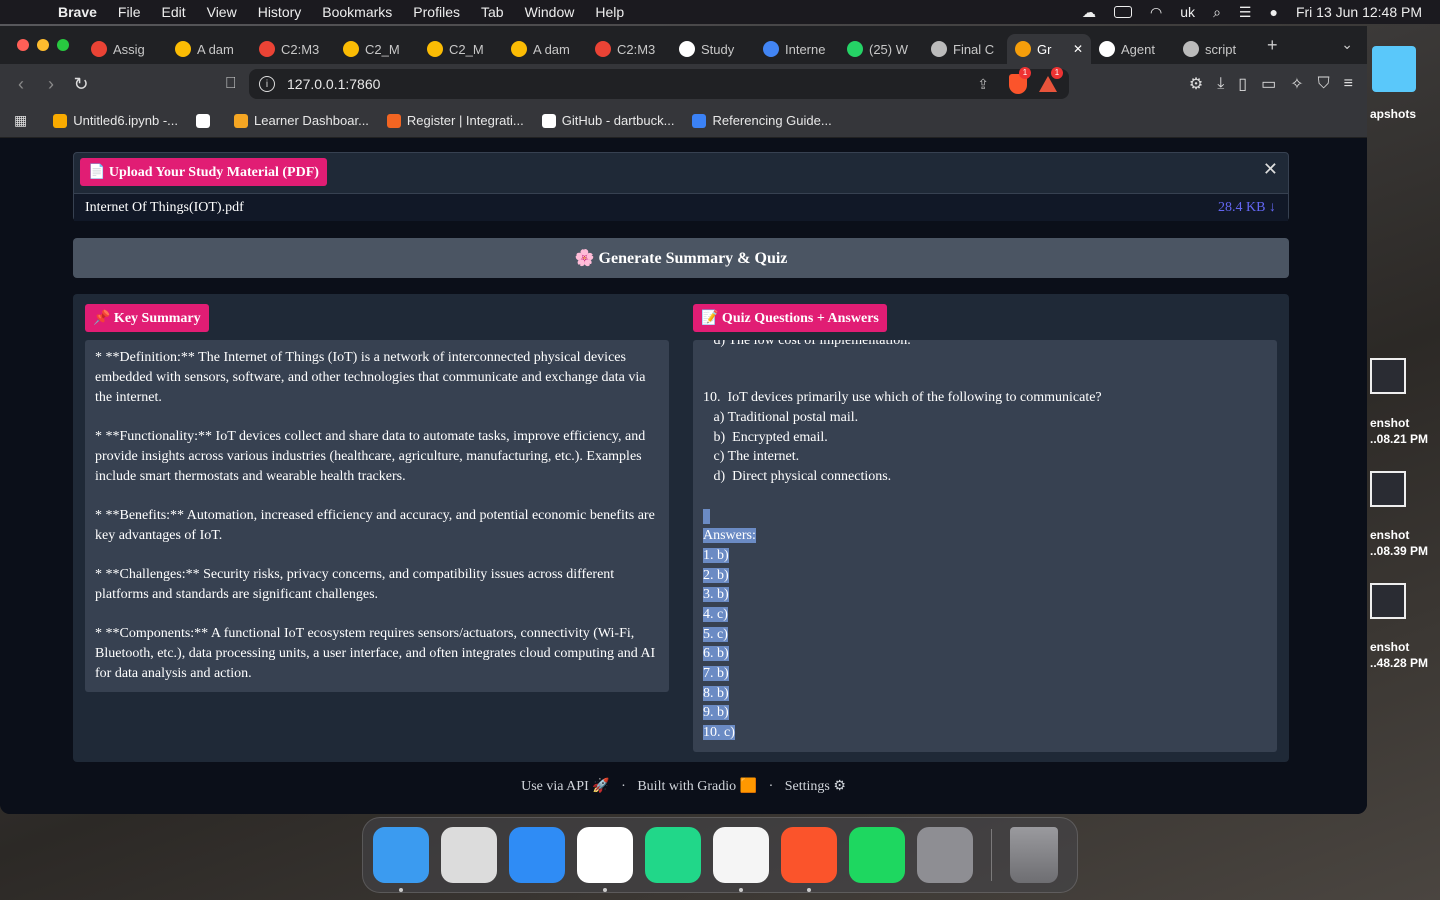  I want to click on dock-app-spotify-icon, so click(877, 855).